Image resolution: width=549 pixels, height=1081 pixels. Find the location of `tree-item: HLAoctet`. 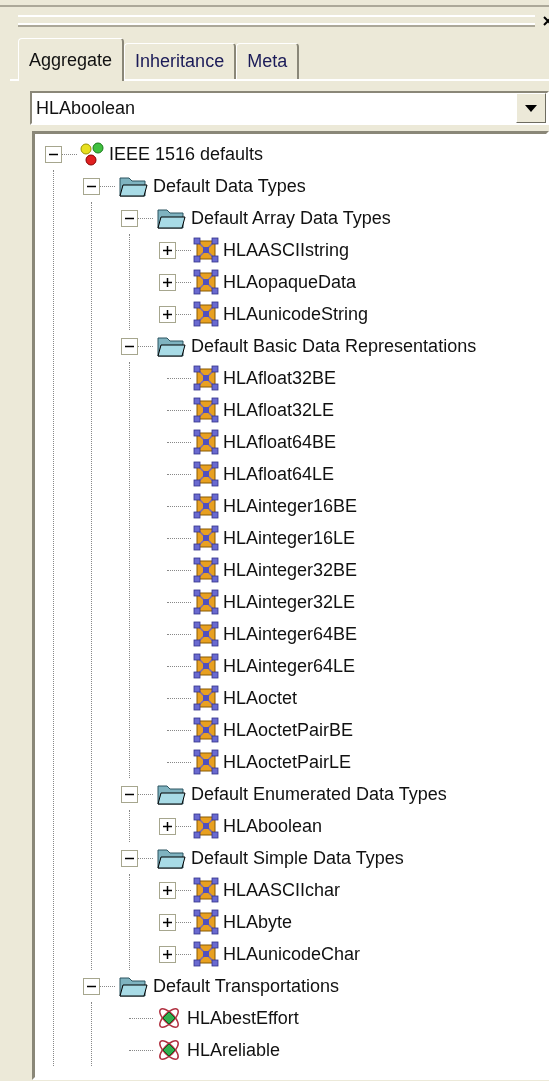

tree-item: HLAoctet is located at coordinates (260, 698).